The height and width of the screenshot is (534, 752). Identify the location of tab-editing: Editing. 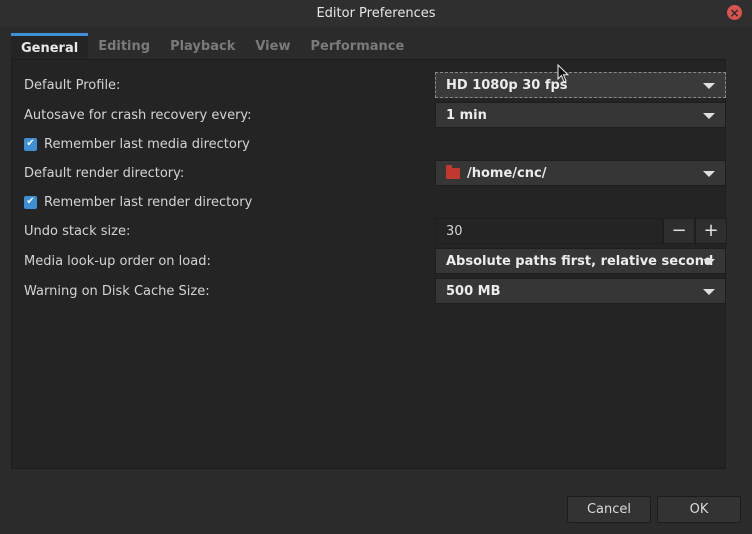
(124, 46).